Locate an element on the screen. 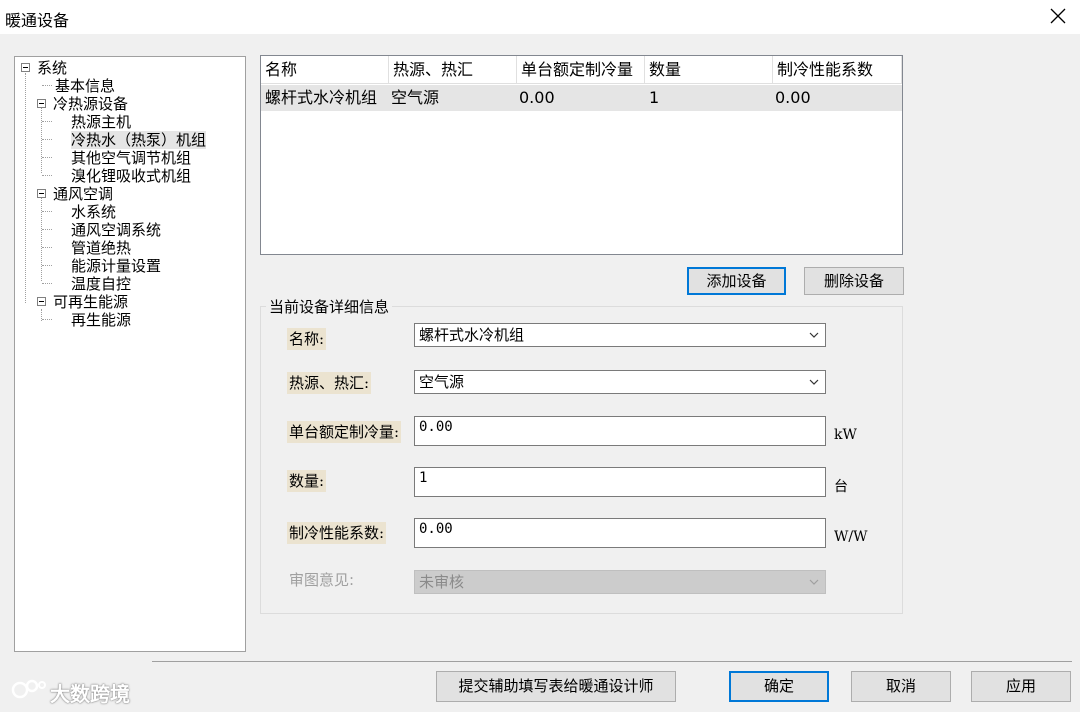 The width and height of the screenshot is (1080, 712). review-dropdown: 未审核 is located at coordinates (620, 582).